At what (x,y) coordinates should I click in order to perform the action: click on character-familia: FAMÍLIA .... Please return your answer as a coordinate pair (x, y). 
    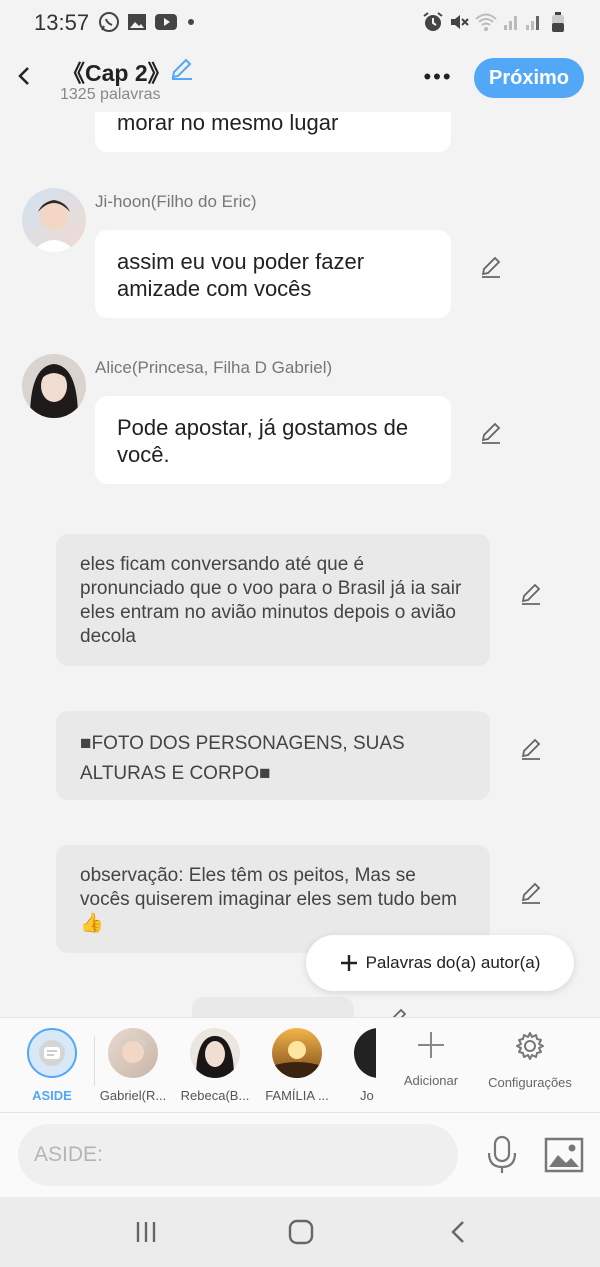
    Looking at the image, I should click on (297, 1065).